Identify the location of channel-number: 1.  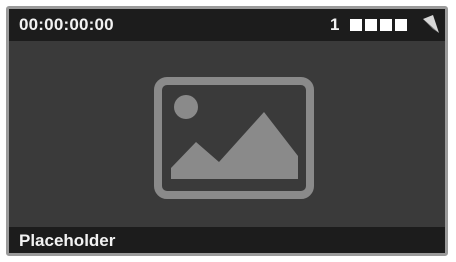
(335, 24).